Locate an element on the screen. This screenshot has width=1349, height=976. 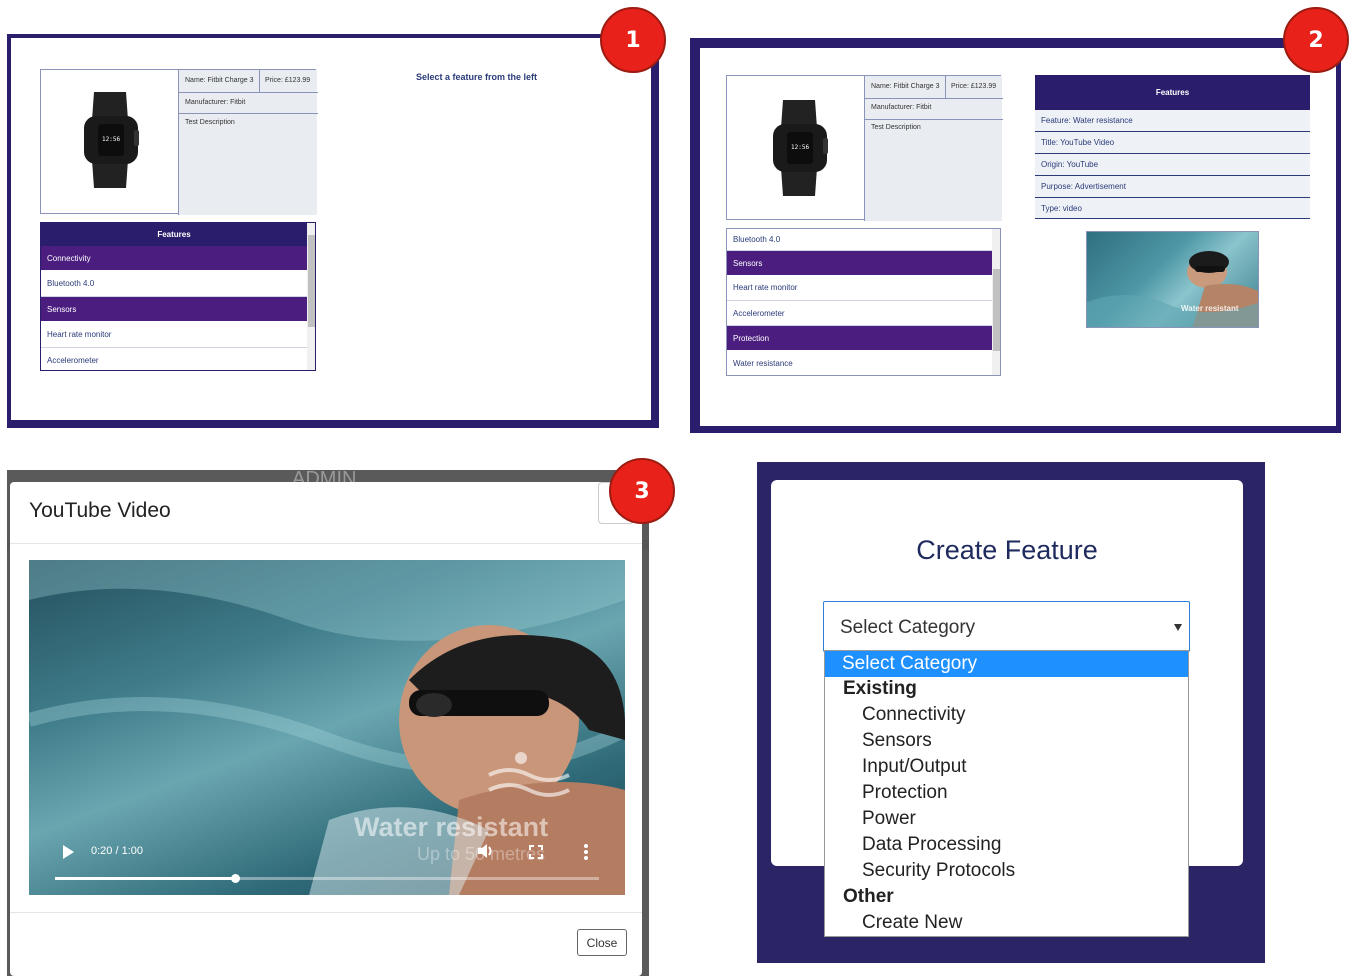
thumbnail-caption: Water resistant is located at coordinates (1210, 308).